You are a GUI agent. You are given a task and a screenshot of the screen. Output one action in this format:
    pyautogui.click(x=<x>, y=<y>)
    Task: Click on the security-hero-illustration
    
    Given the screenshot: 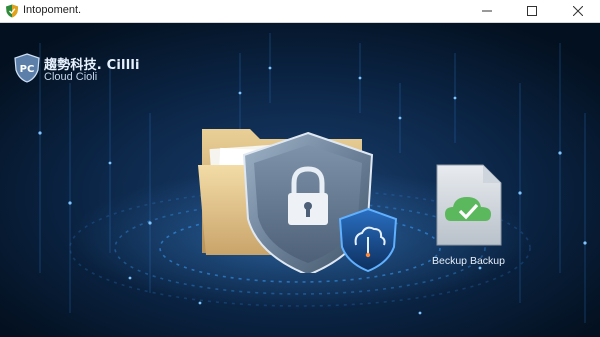 What is the action you would take?
    pyautogui.click(x=298, y=201)
    